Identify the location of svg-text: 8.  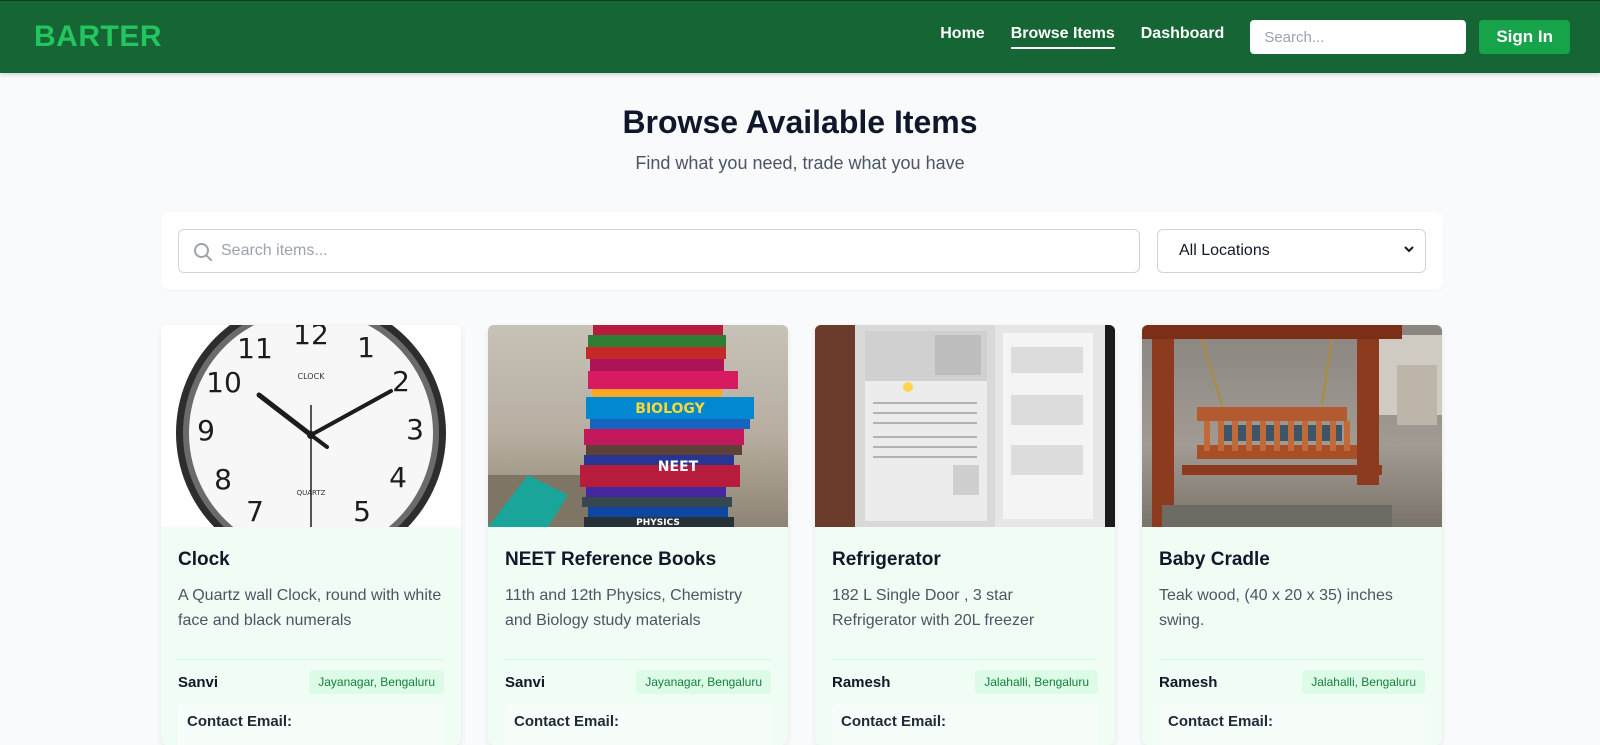
(223, 479).